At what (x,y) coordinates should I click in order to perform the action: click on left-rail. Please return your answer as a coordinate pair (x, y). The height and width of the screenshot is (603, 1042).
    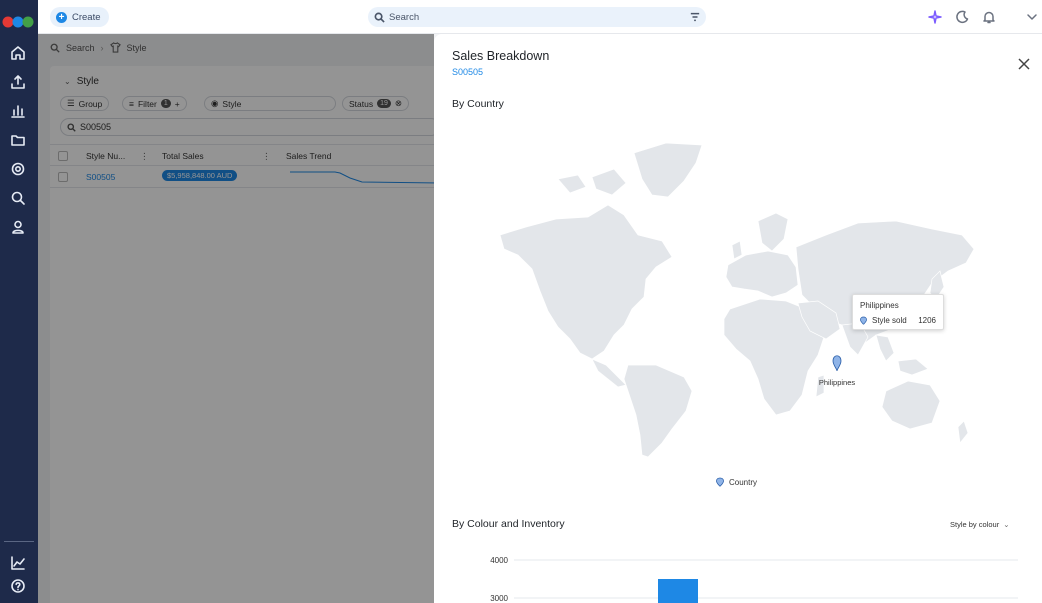
    Looking at the image, I should click on (19, 301).